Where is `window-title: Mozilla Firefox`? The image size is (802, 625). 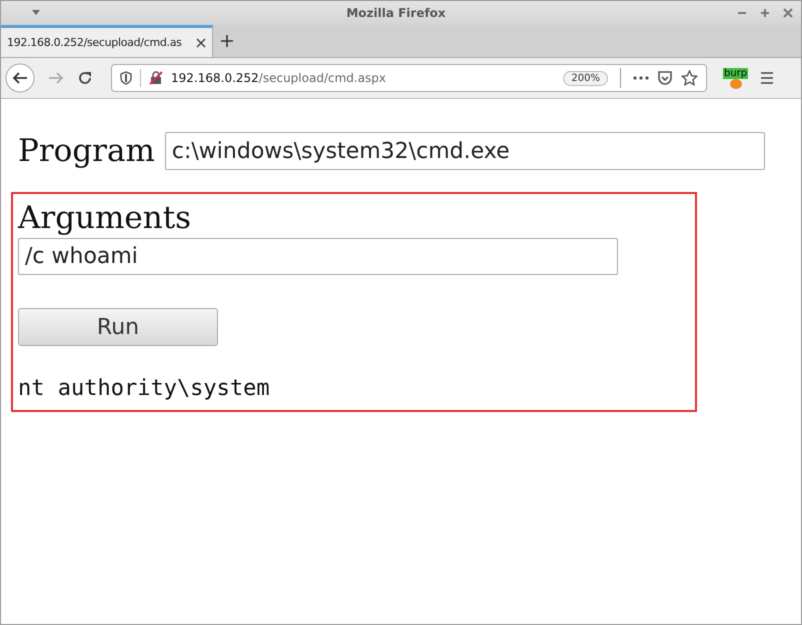
window-title: Mozilla Firefox is located at coordinates (396, 13).